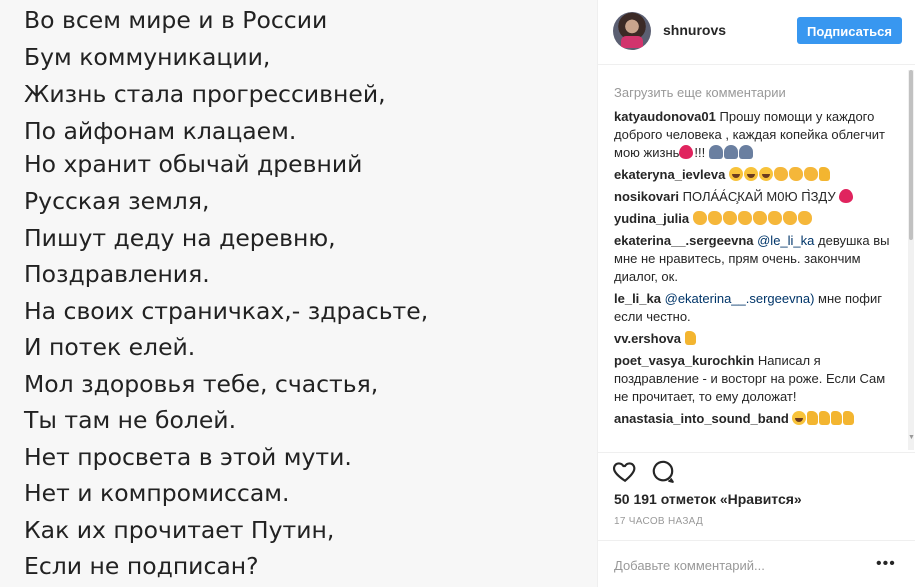 The height and width of the screenshot is (588, 915). I want to click on comment: nosikovari ПОЛА́А́С̧КАЙ М0Ю П̀ЗДУ, so click(757, 197).